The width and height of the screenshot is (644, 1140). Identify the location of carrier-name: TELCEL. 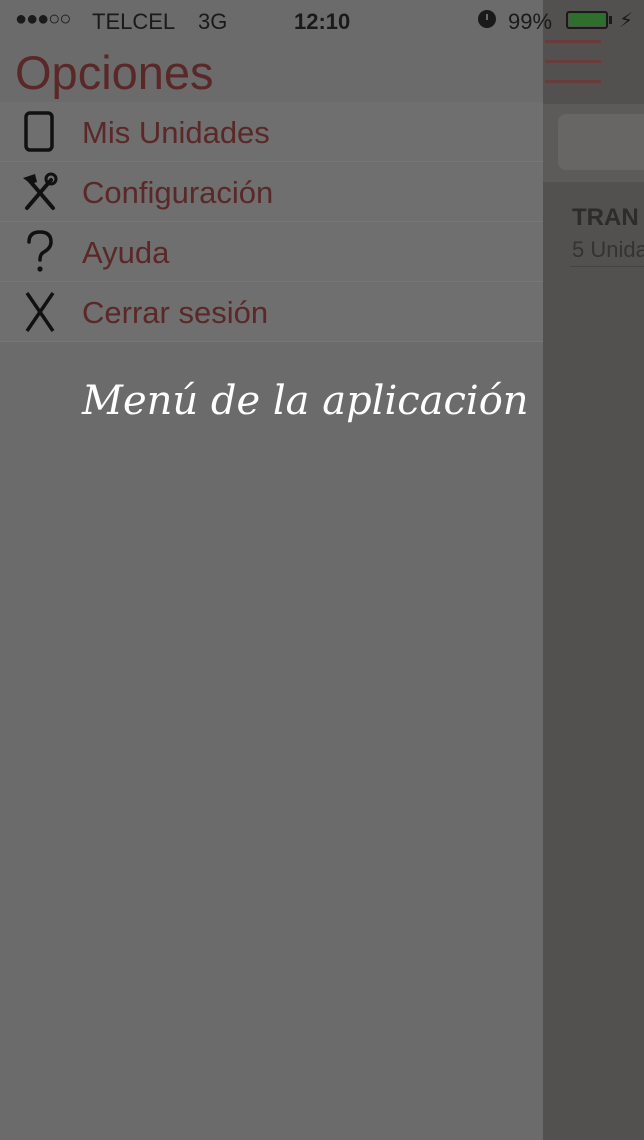
(134, 21).